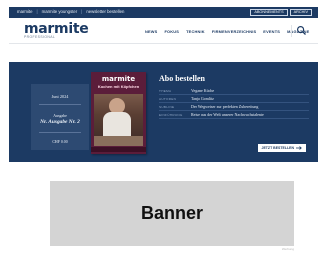  What do you see at coordinates (151, 31) in the screenshot?
I see `nav-item-news: NEWS` at bounding box center [151, 31].